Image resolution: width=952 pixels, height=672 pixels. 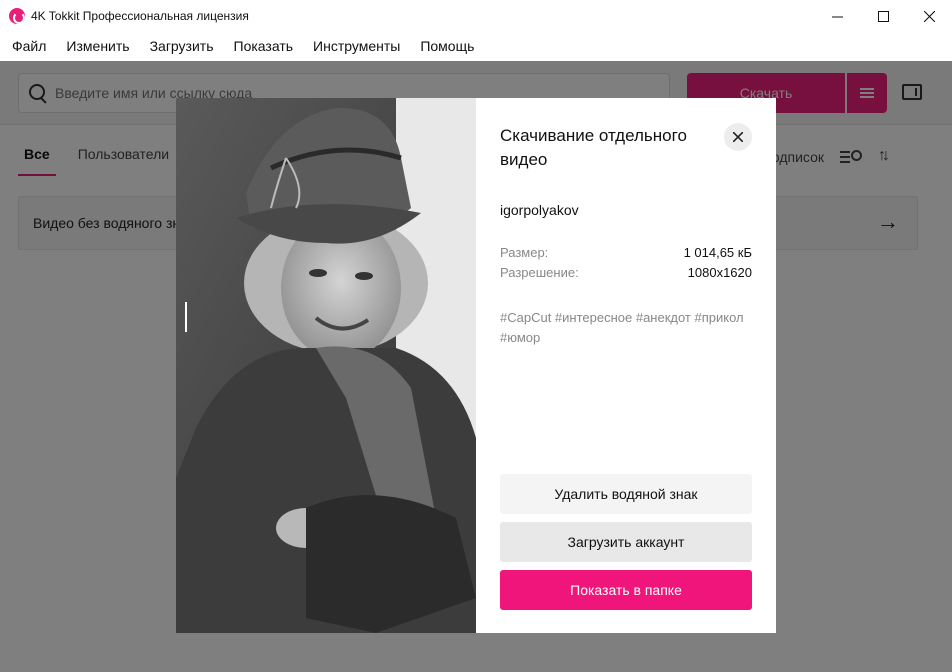 I want to click on title-bar: 4K Tokkit Профессиональная лицензия, so click(x=476, y=16).